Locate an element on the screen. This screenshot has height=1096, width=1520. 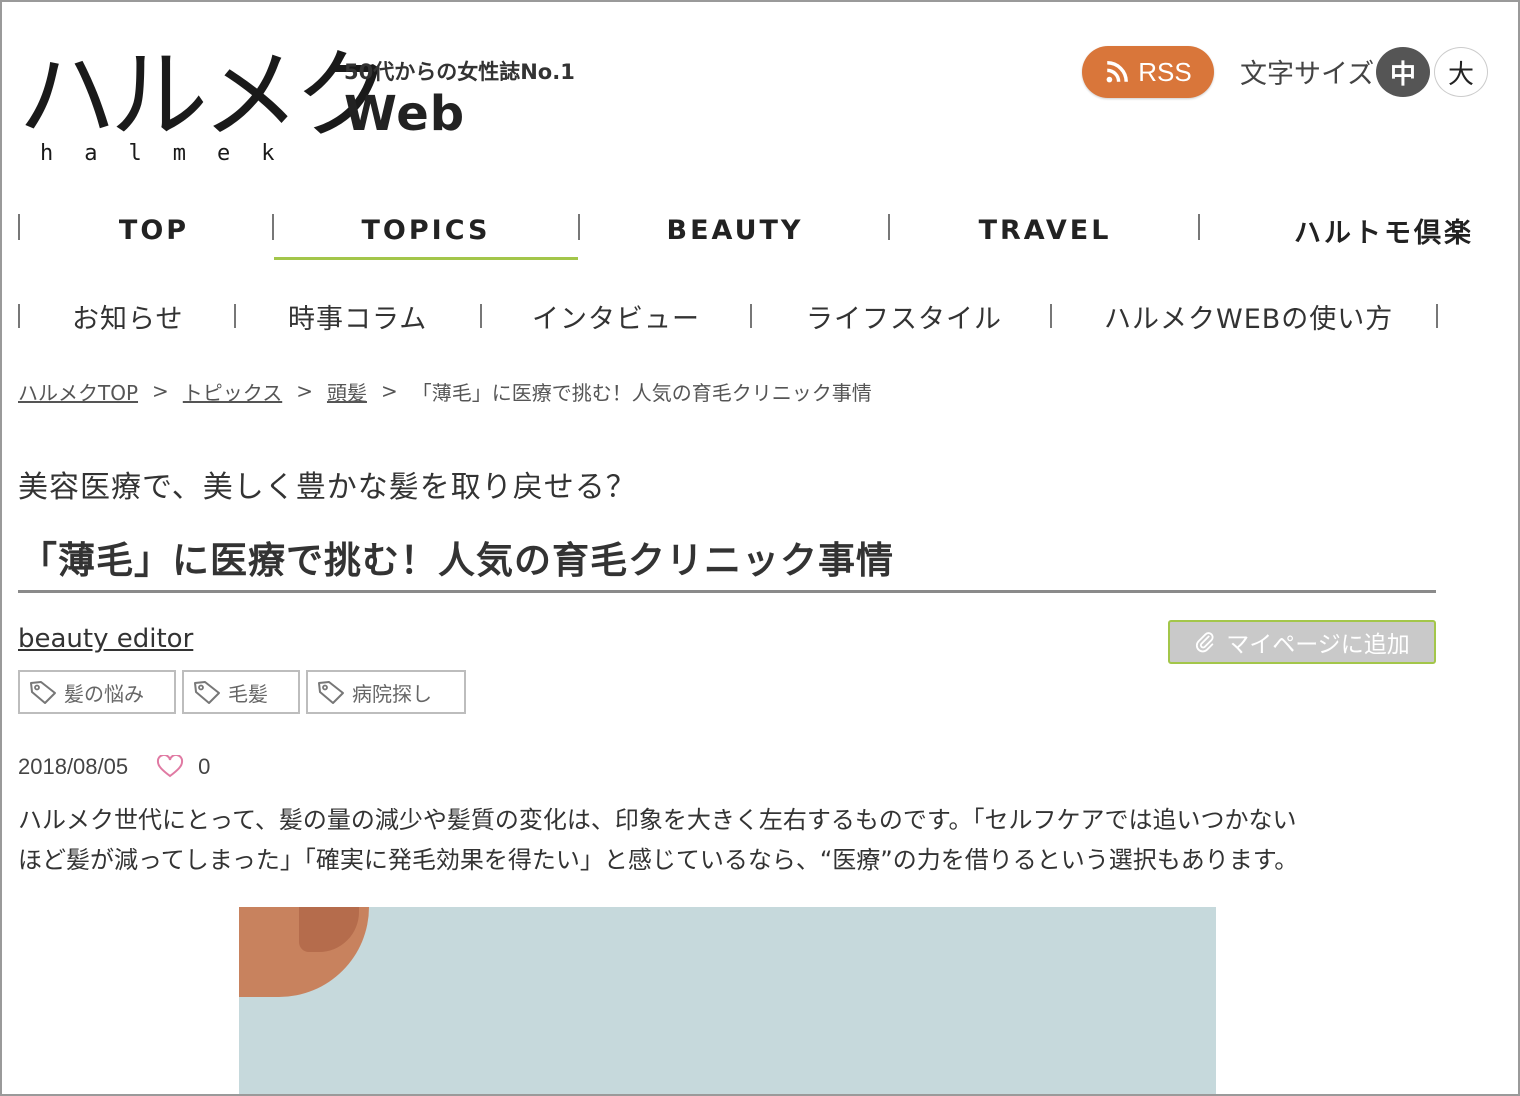
tag-label: 病院探し is located at coordinates (392, 693).